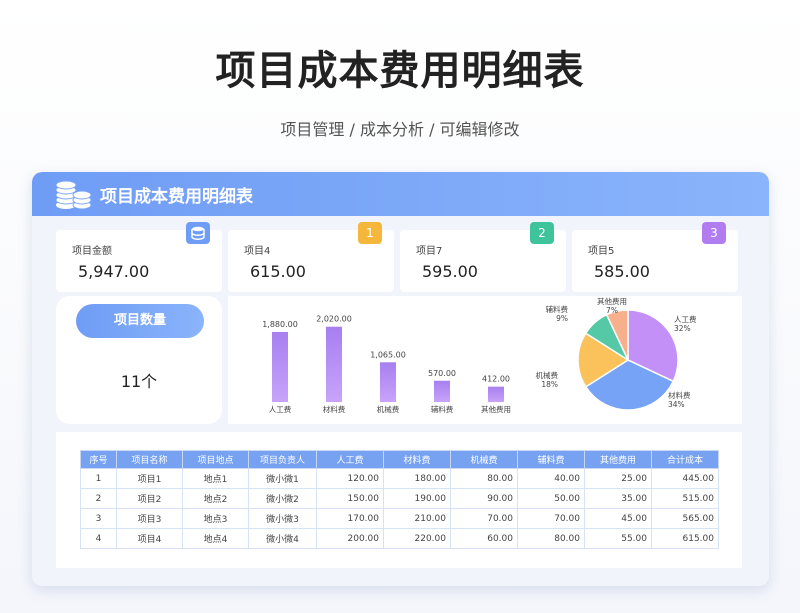 The width and height of the screenshot is (800, 613). I want to click on table-cell: 50.00, so click(551, 498).